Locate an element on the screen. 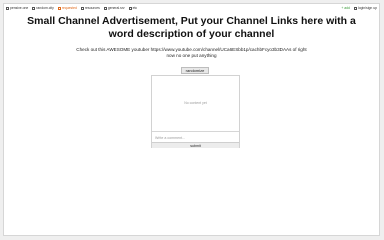  nav-item-general: general.srv is located at coordinates (114, 8).